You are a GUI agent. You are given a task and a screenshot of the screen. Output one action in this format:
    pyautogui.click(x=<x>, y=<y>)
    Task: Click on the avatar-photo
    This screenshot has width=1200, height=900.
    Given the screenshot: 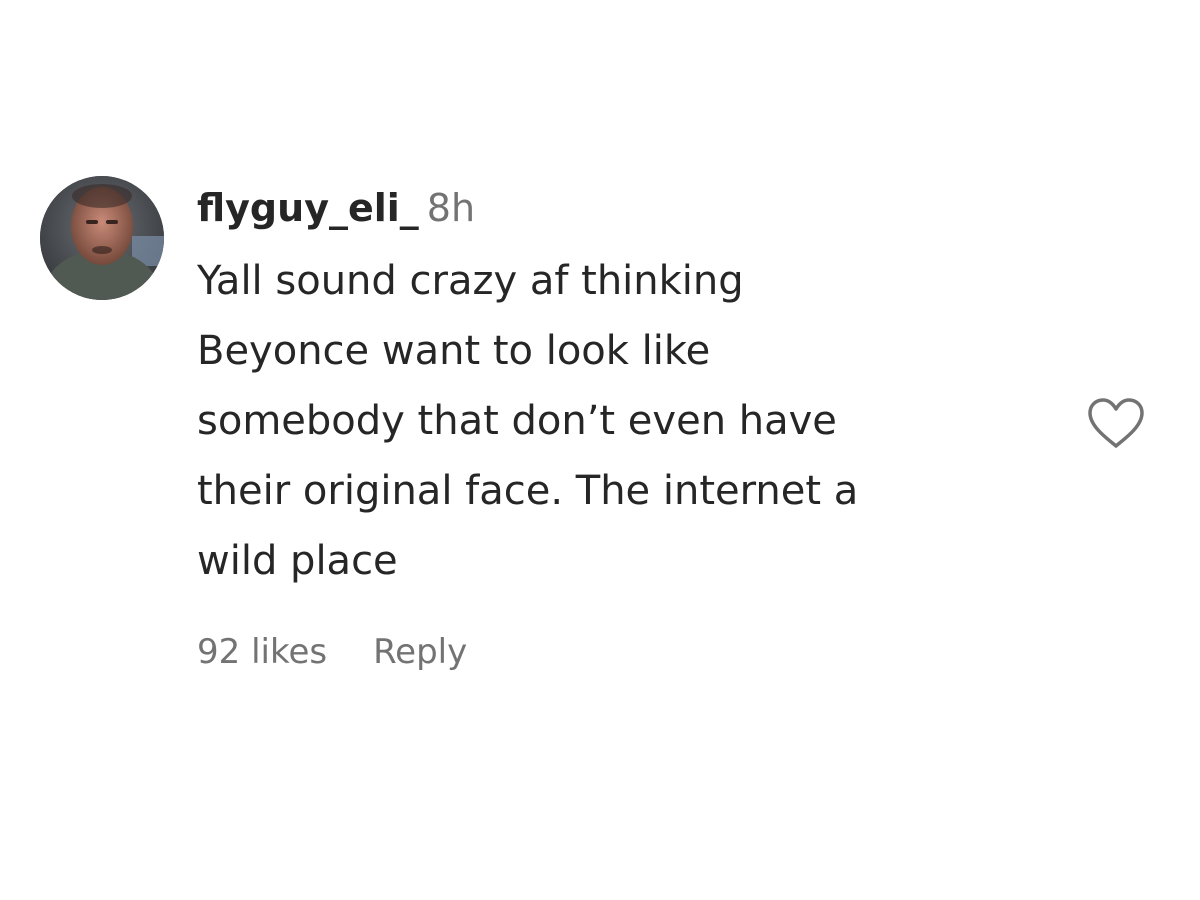 What is the action you would take?
    pyautogui.click(x=102, y=238)
    